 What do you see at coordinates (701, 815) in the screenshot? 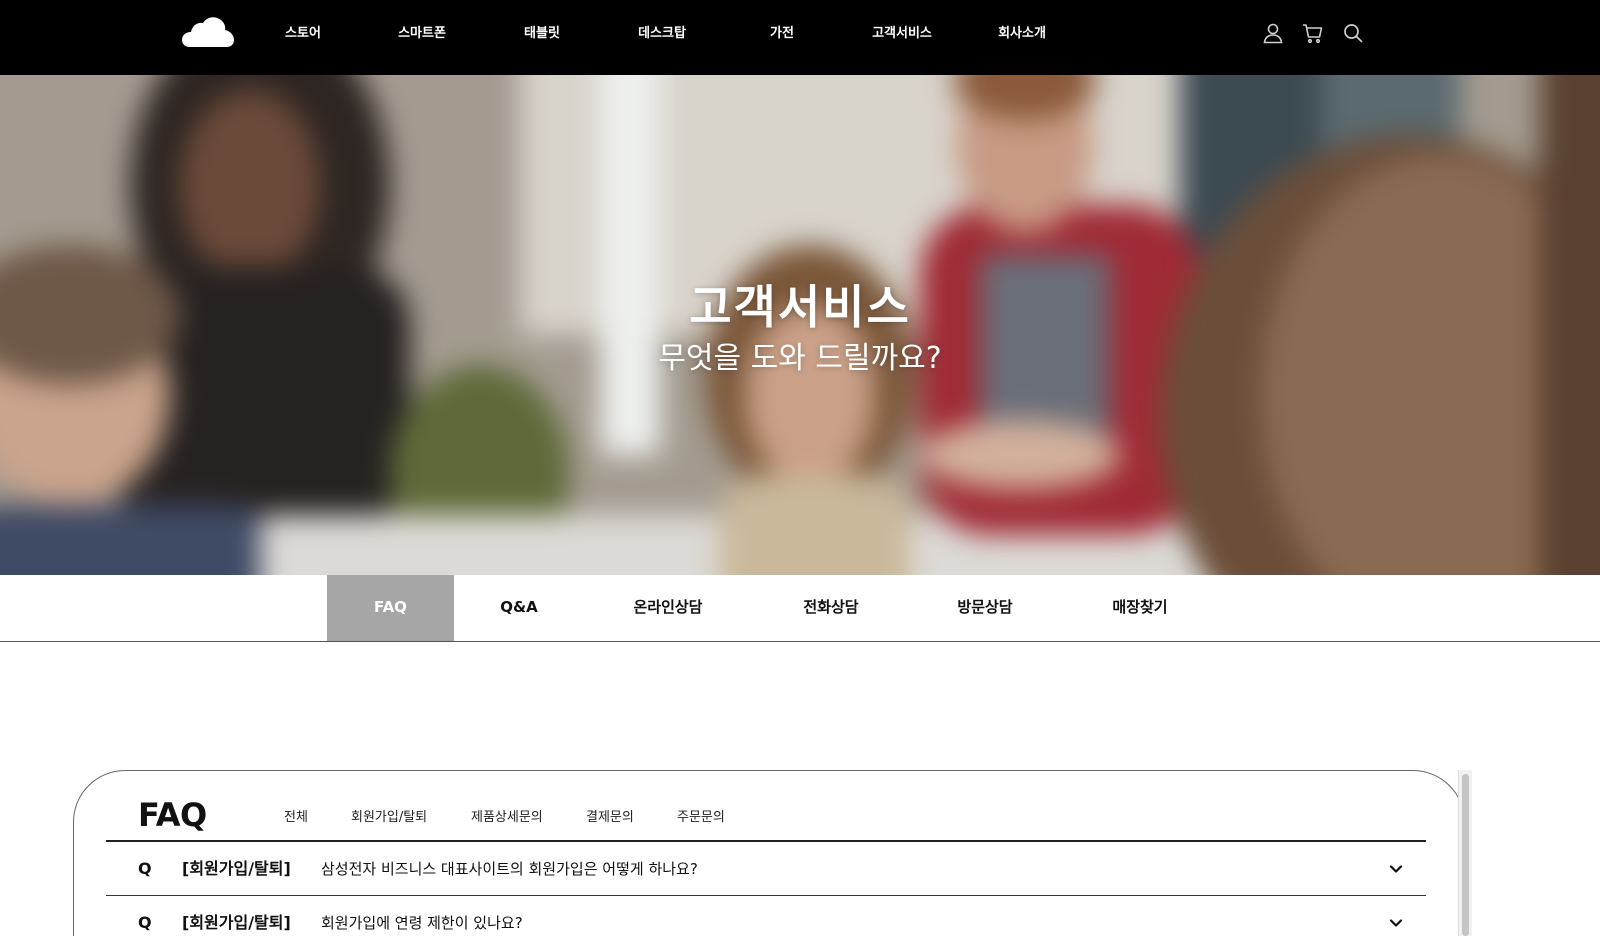
I see `faq-filter-order: 주문문의` at bounding box center [701, 815].